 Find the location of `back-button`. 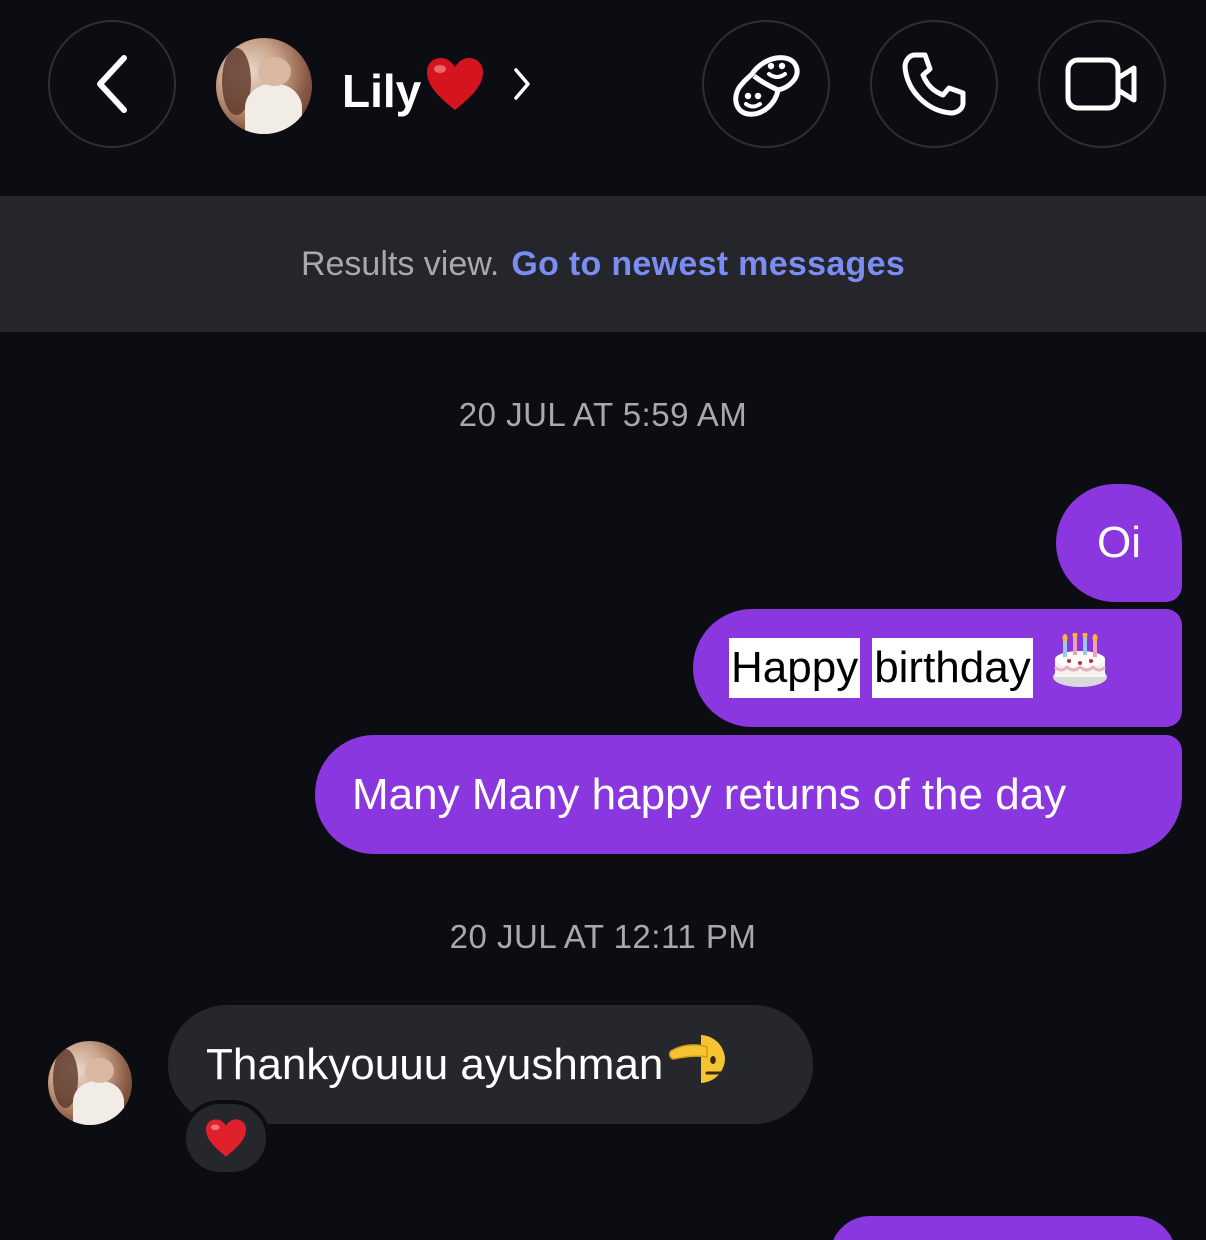

back-button is located at coordinates (112, 84).